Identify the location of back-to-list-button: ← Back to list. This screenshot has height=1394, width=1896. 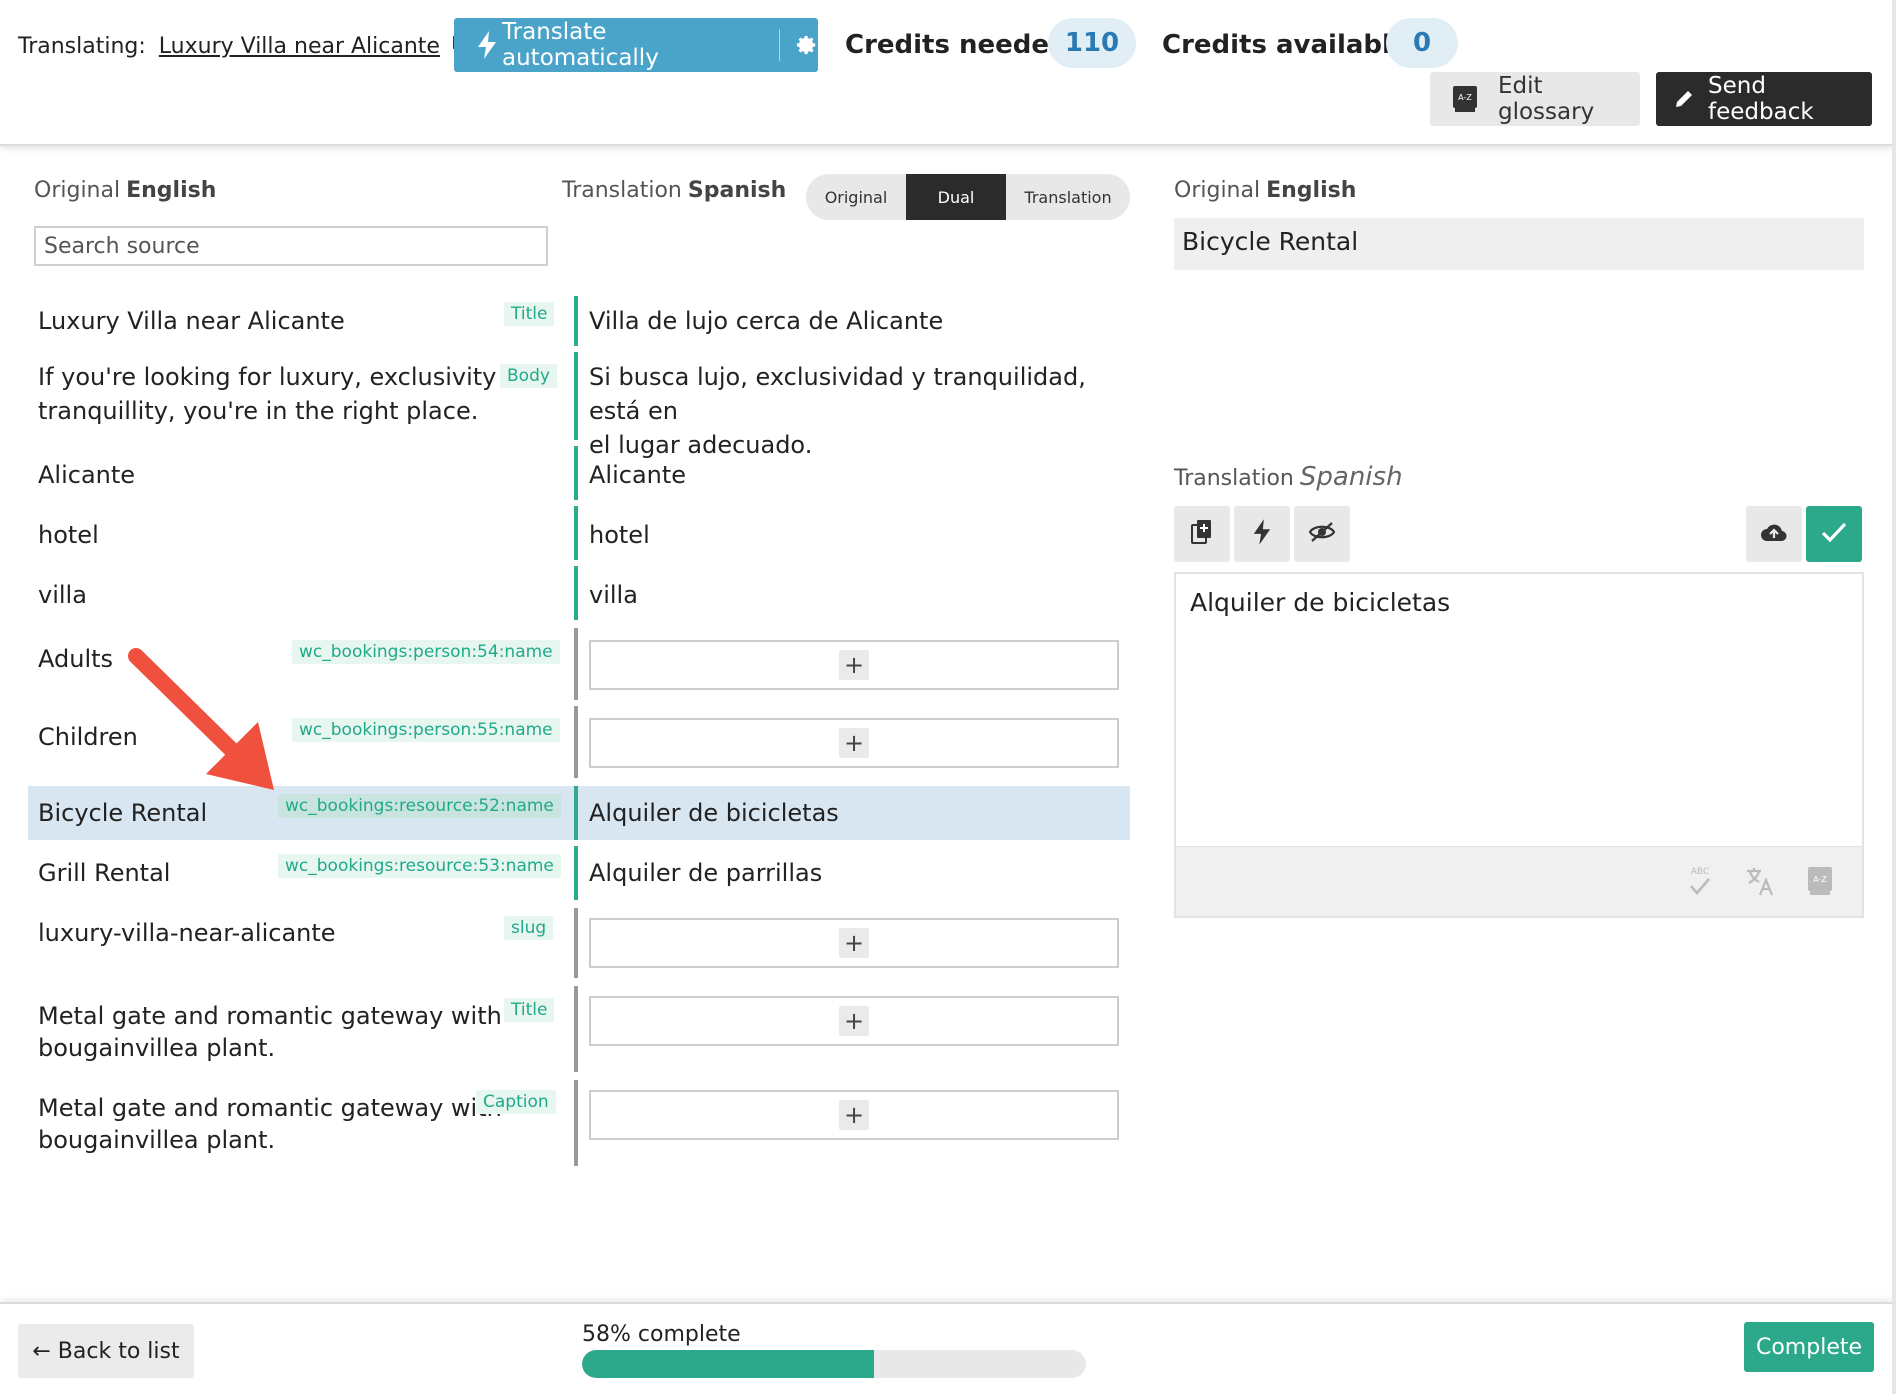
(106, 1351).